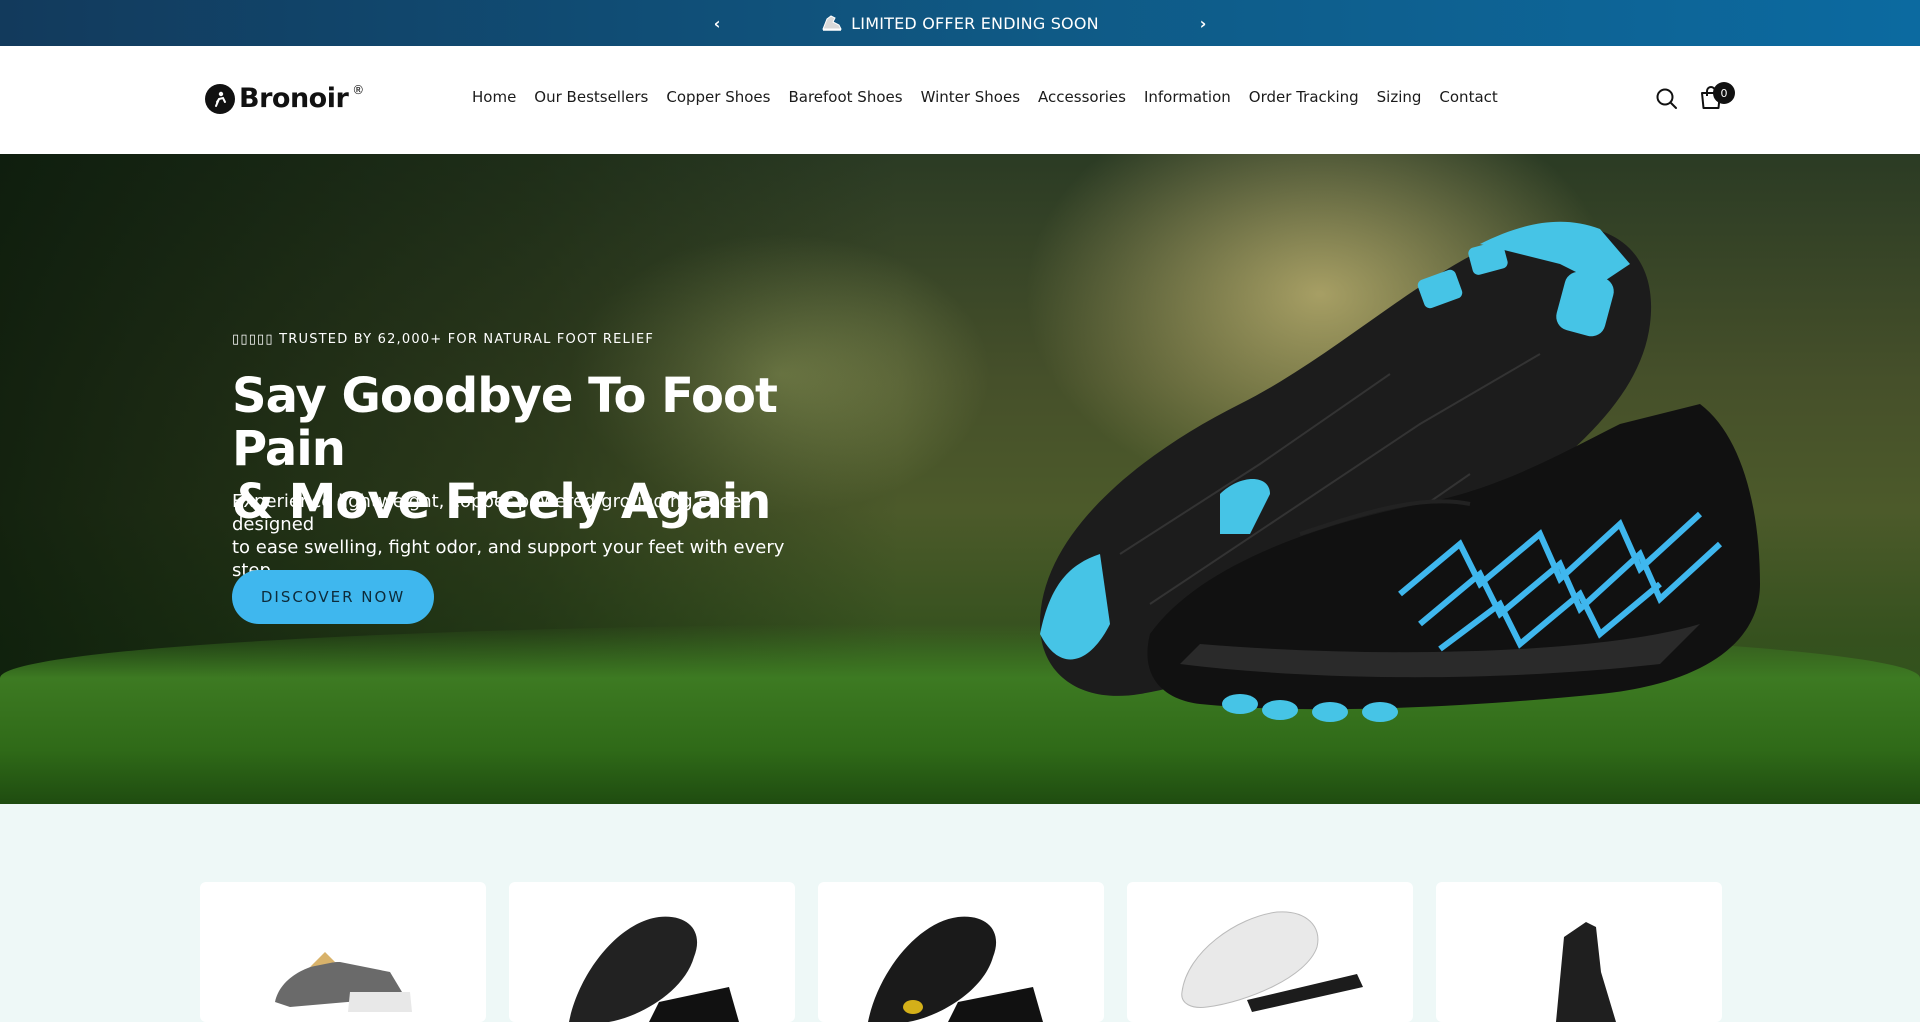 The image size is (1920, 1022). I want to click on logo-registered-mark: ®, so click(358, 89).